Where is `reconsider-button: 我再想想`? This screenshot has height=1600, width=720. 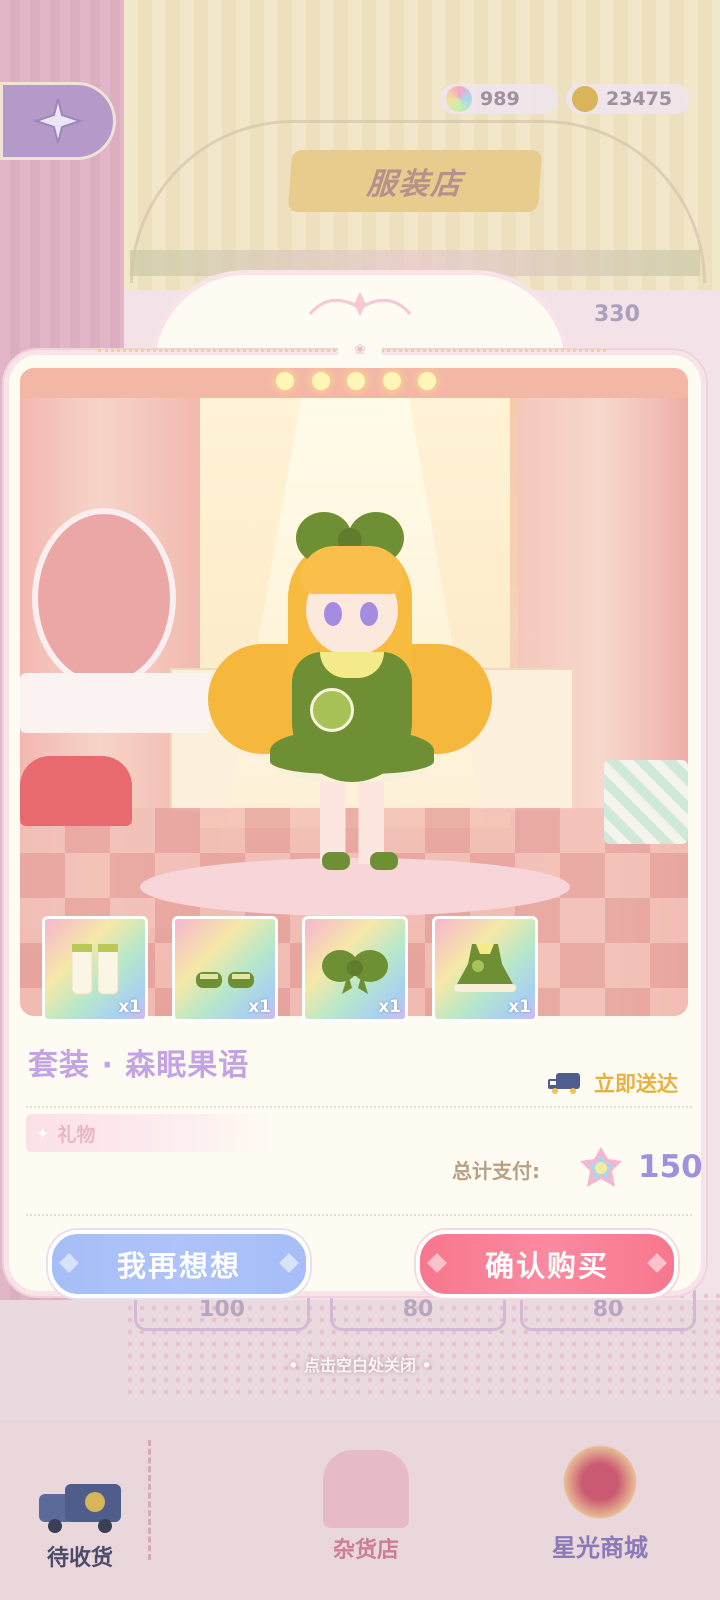
reconsider-button: 我再想想 is located at coordinates (179, 1264).